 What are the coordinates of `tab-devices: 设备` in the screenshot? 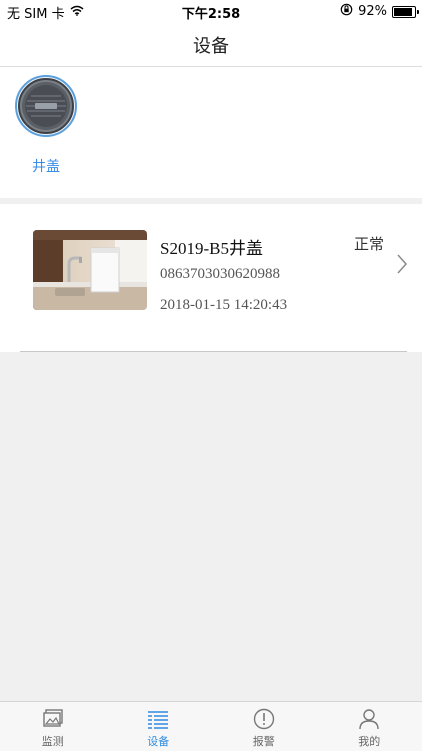 It's located at (159, 726).